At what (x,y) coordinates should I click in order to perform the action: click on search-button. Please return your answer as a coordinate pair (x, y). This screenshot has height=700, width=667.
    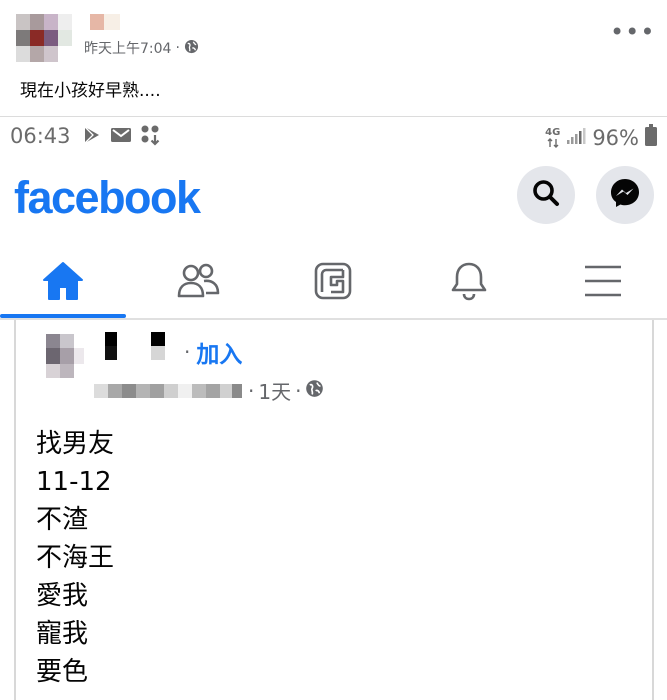
    Looking at the image, I should click on (546, 195).